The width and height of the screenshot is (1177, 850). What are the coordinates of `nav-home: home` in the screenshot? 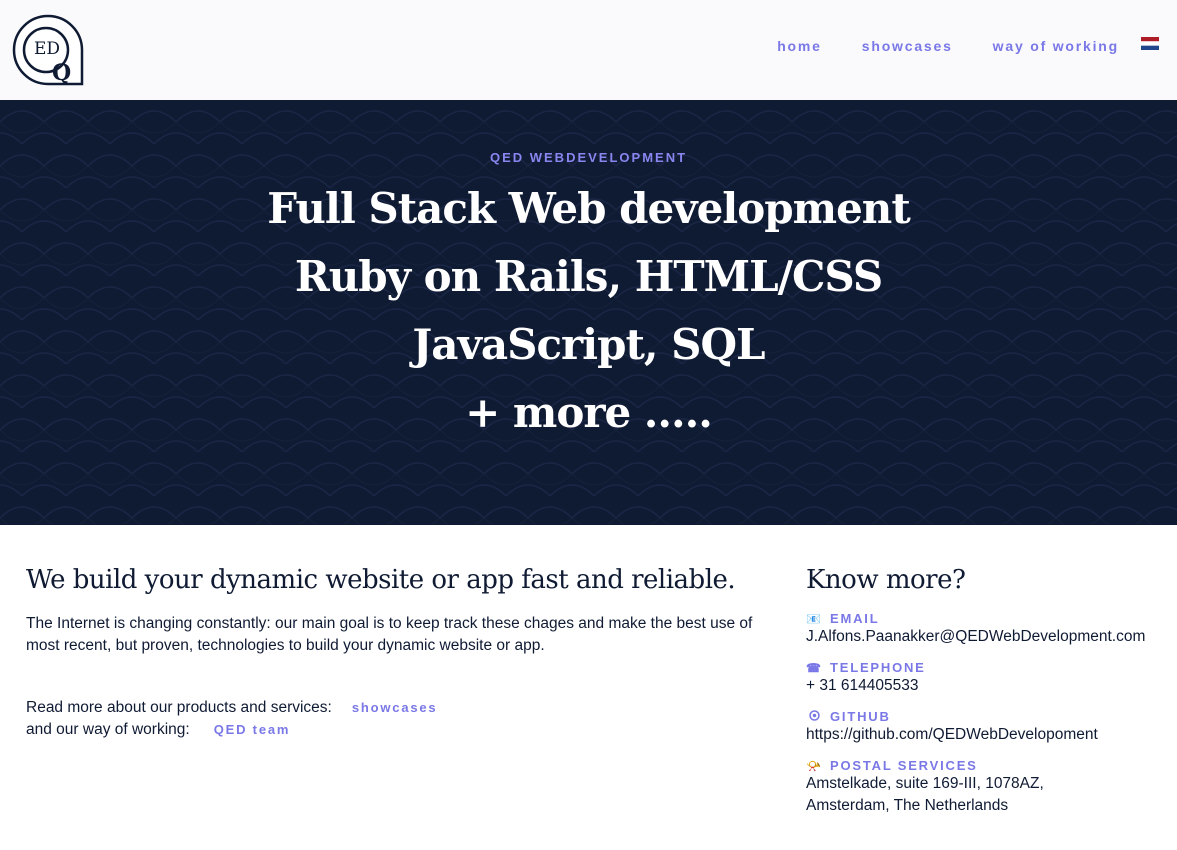 It's located at (799, 46).